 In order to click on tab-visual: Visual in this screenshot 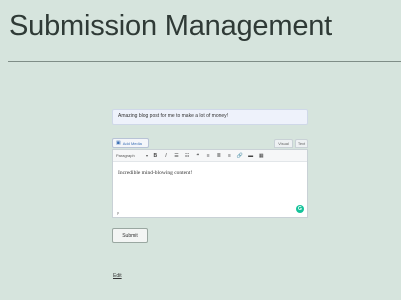, I will do `click(283, 143)`.